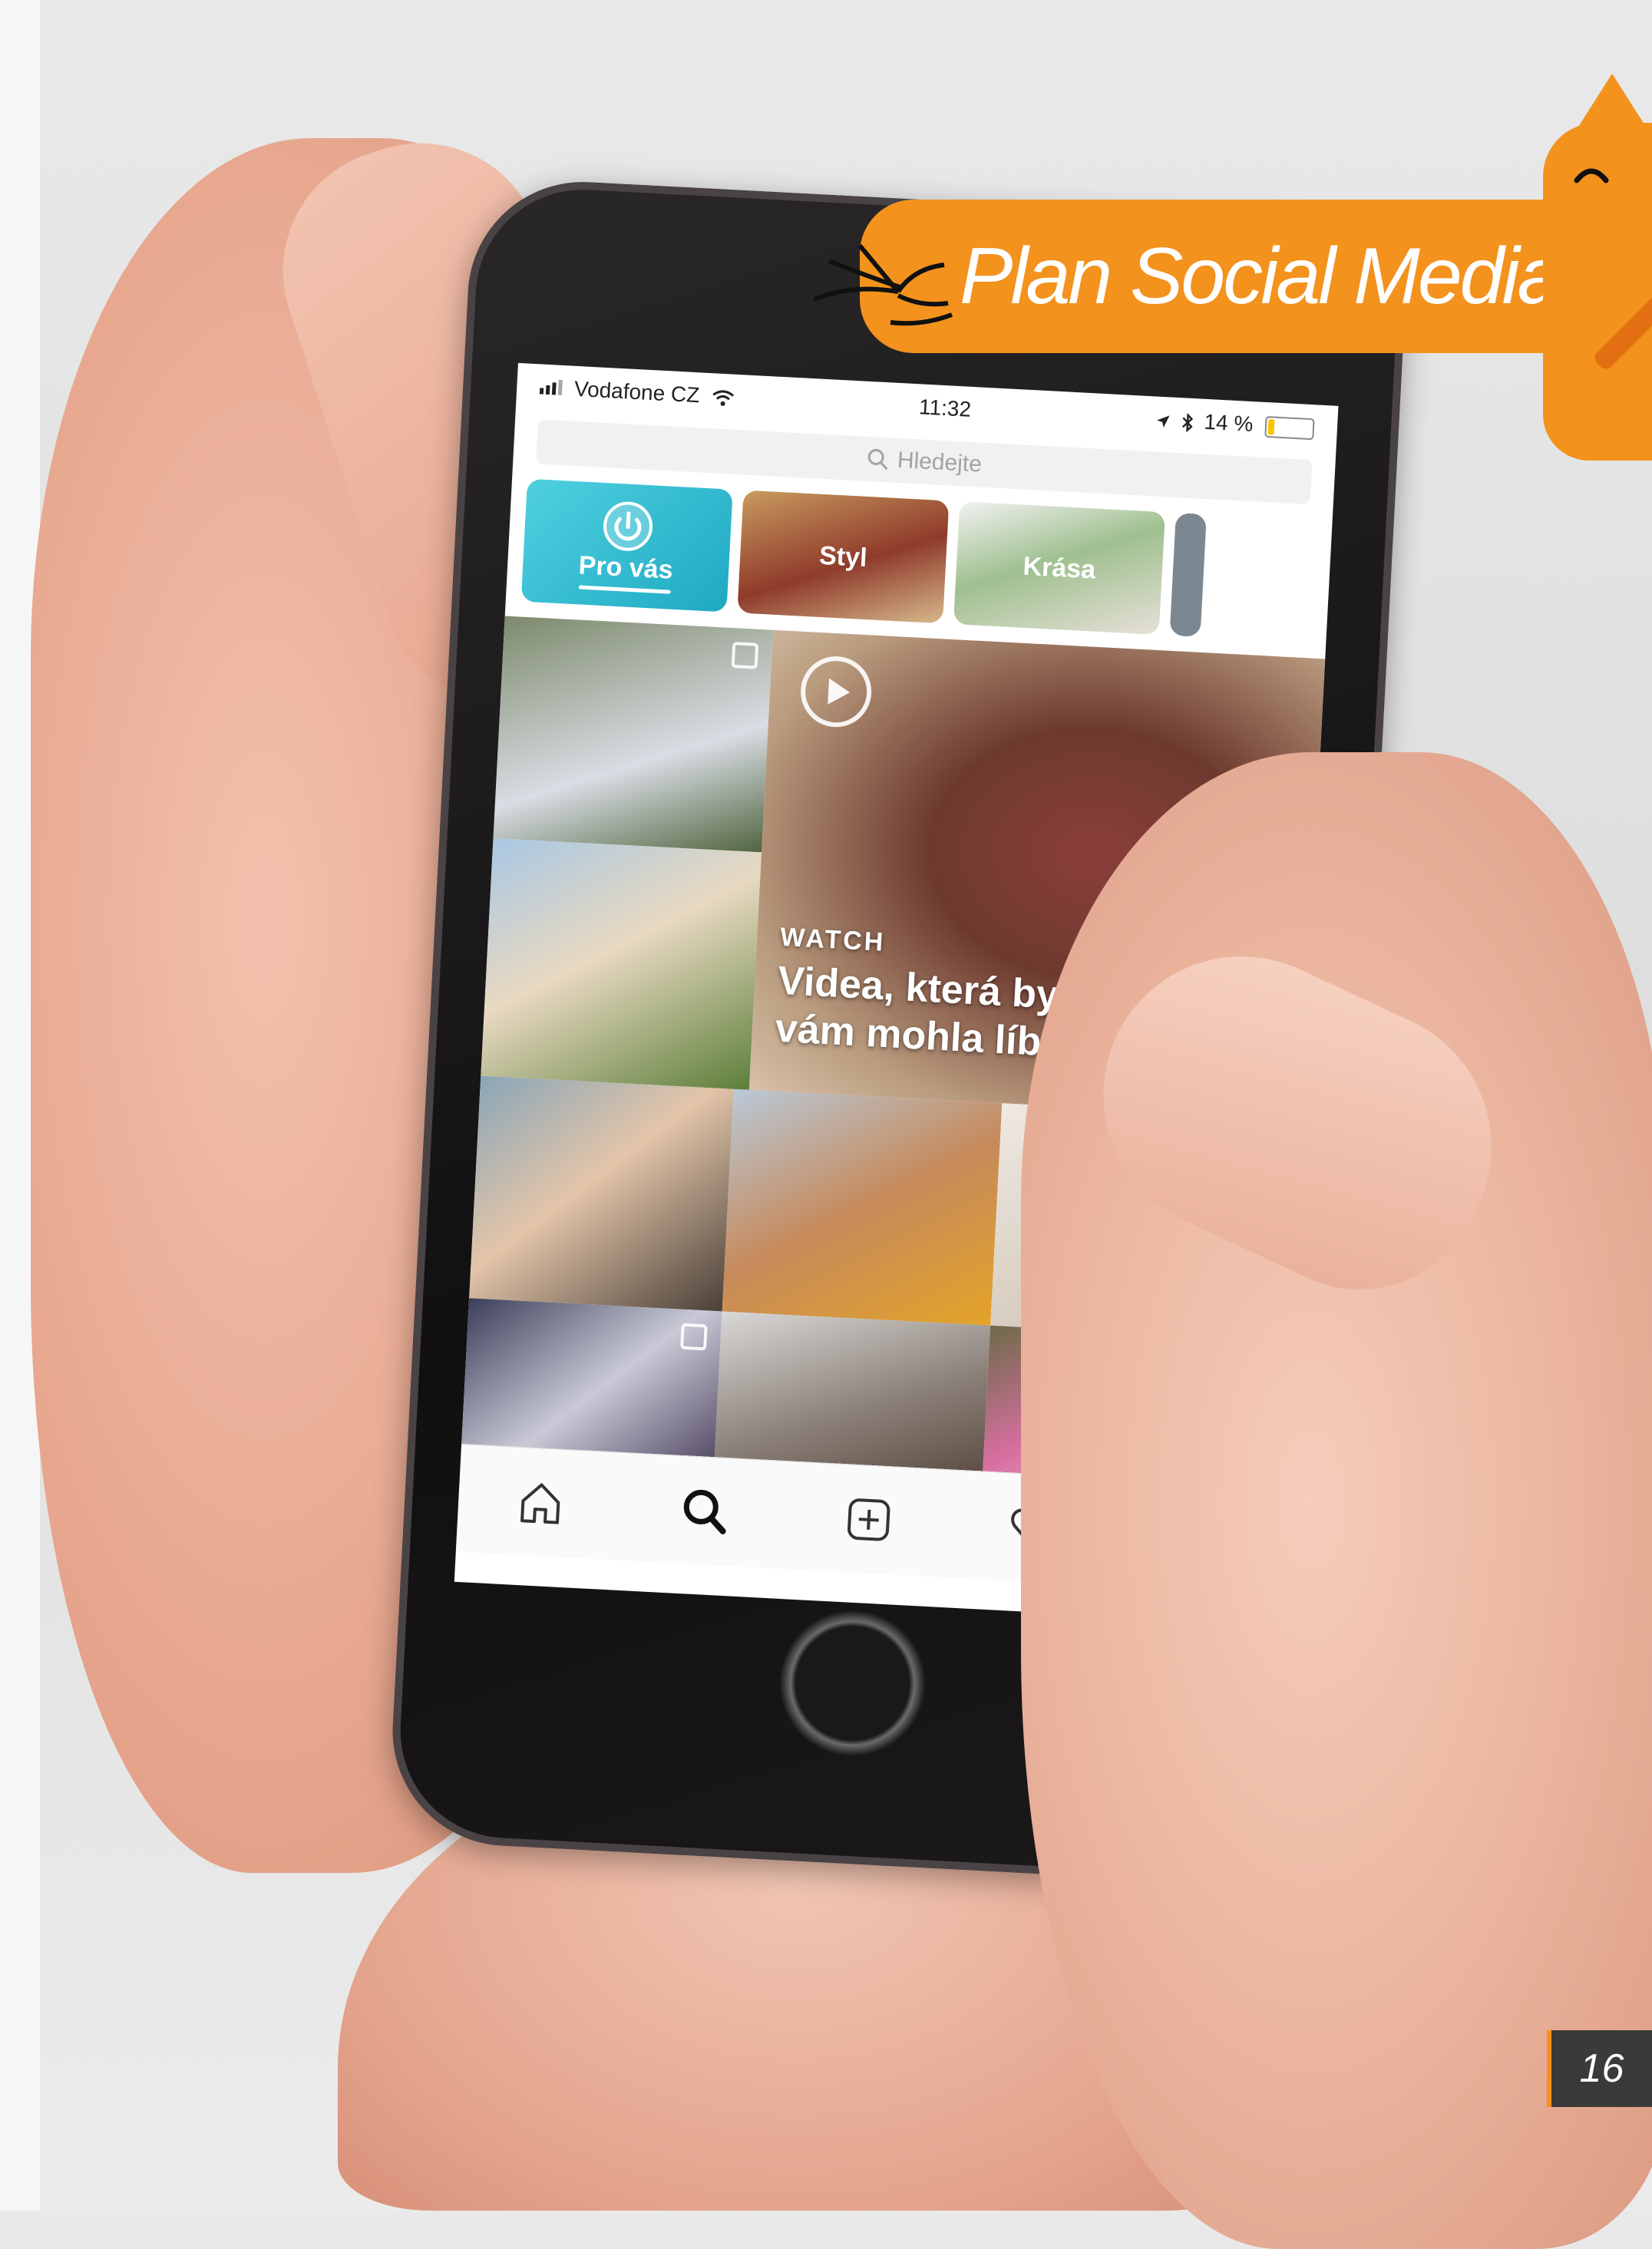 This screenshot has width=1652, height=2249. What do you see at coordinates (882, 285) in the screenshot?
I see `whisker-logo-icon` at bounding box center [882, 285].